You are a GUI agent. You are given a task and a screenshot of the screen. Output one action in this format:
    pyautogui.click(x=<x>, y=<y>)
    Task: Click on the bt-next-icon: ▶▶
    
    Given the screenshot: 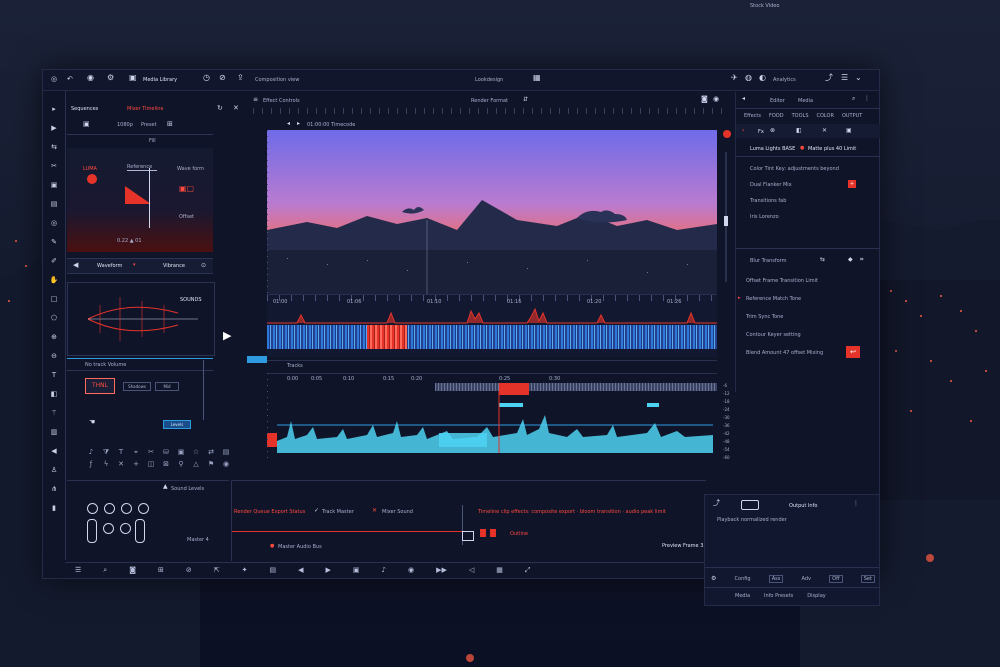 What is the action you would take?
    pyautogui.click(x=441, y=570)
    